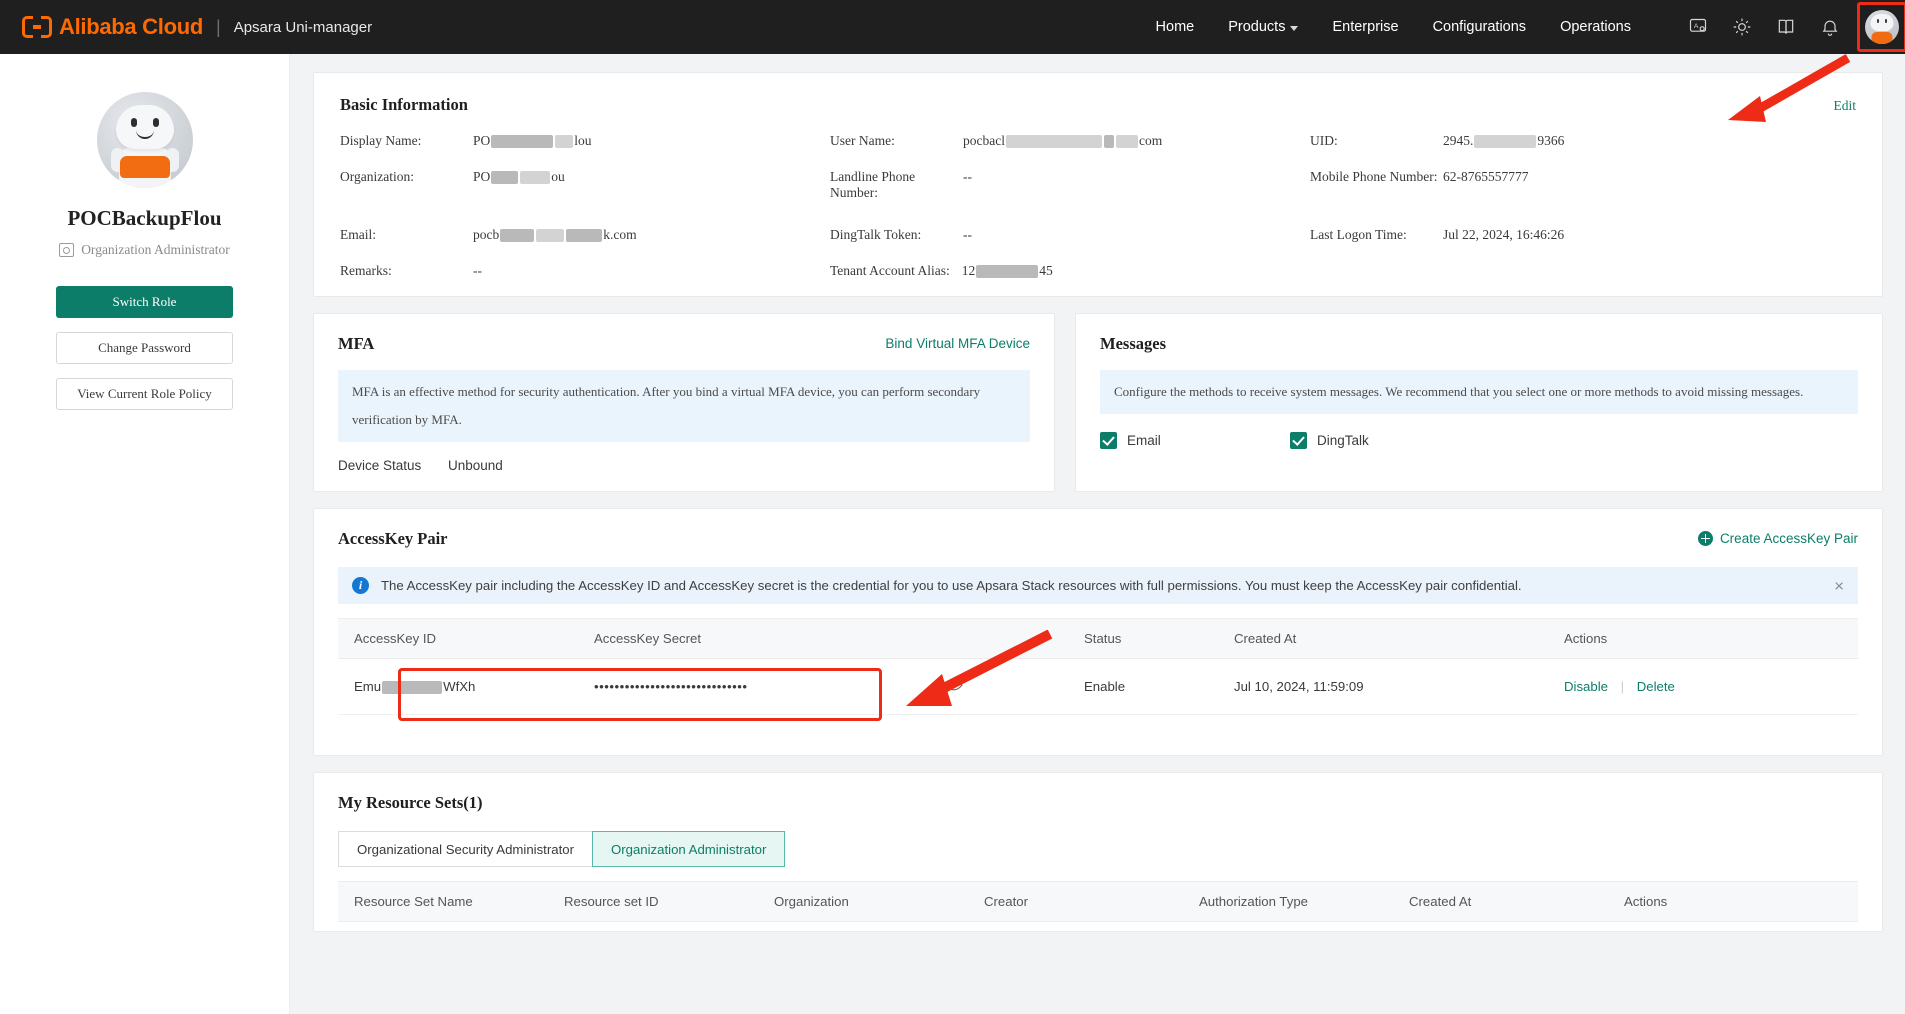  I want to click on info-value: 2945. 9366, so click(1504, 140).